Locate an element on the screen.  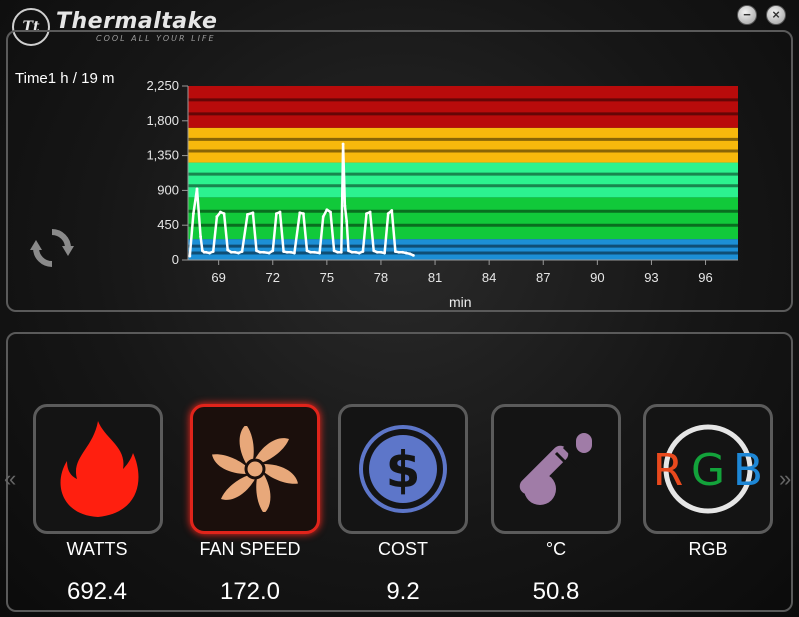
fan-icon is located at coordinates (255, 469).